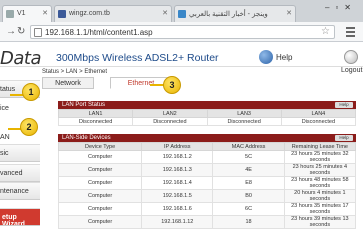 This screenshot has height=242, width=363. I want to click on browser-tab: wingz.com.tb ✕, so click(113, 13).